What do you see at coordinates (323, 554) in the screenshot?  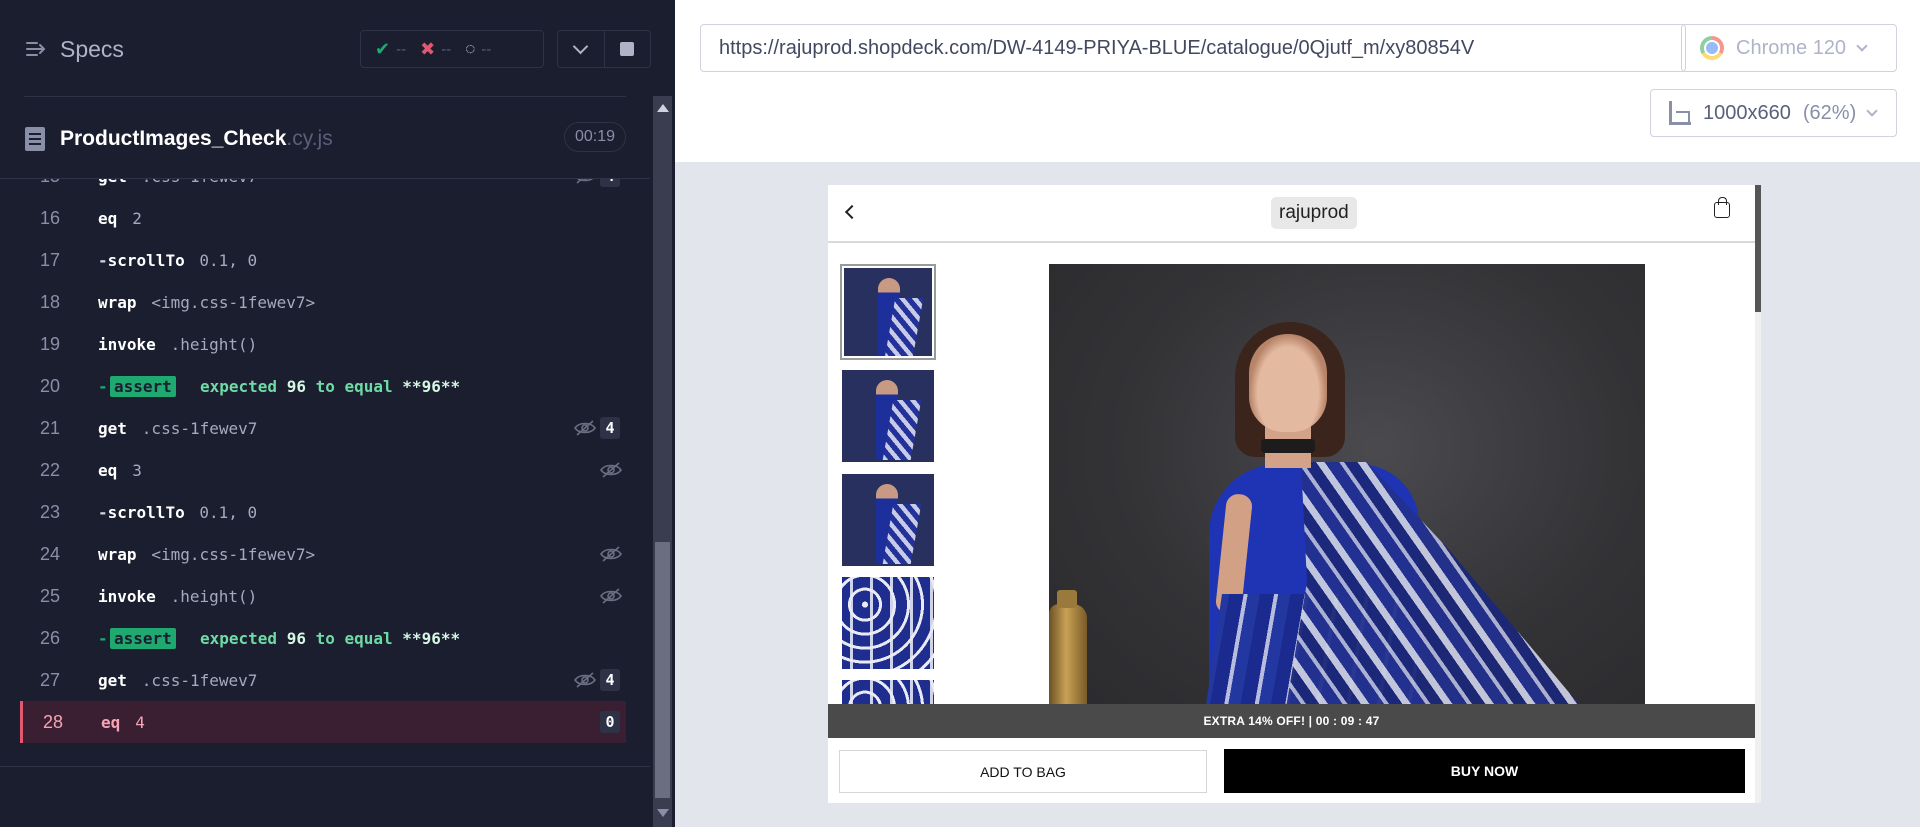 I see `command-row: 24 wrap <img.css-1fewev7>` at bounding box center [323, 554].